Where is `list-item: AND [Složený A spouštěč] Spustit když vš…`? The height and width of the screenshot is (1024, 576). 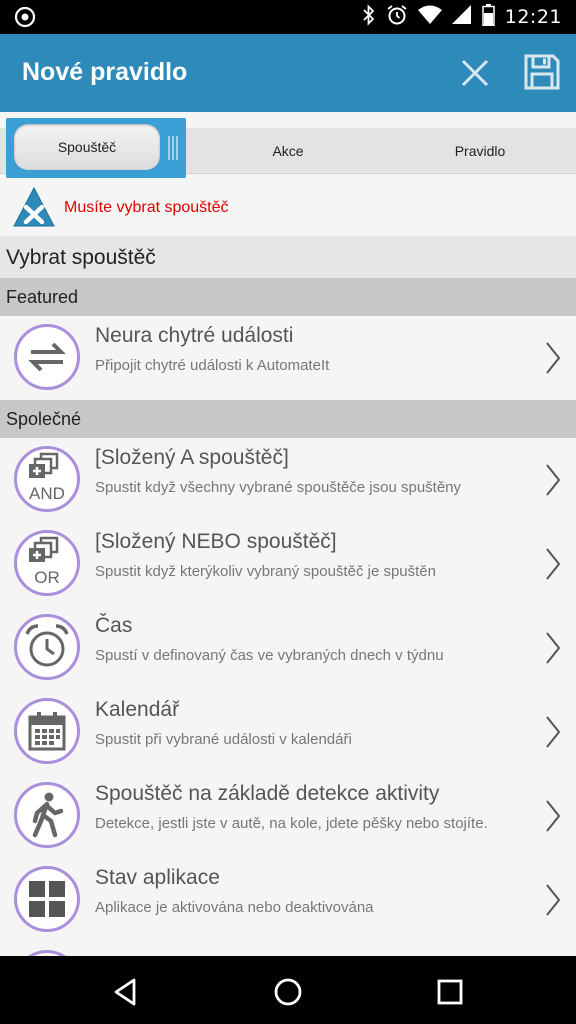
list-item: AND [Složený A spouštěč] Spustit když vš… is located at coordinates (288, 480).